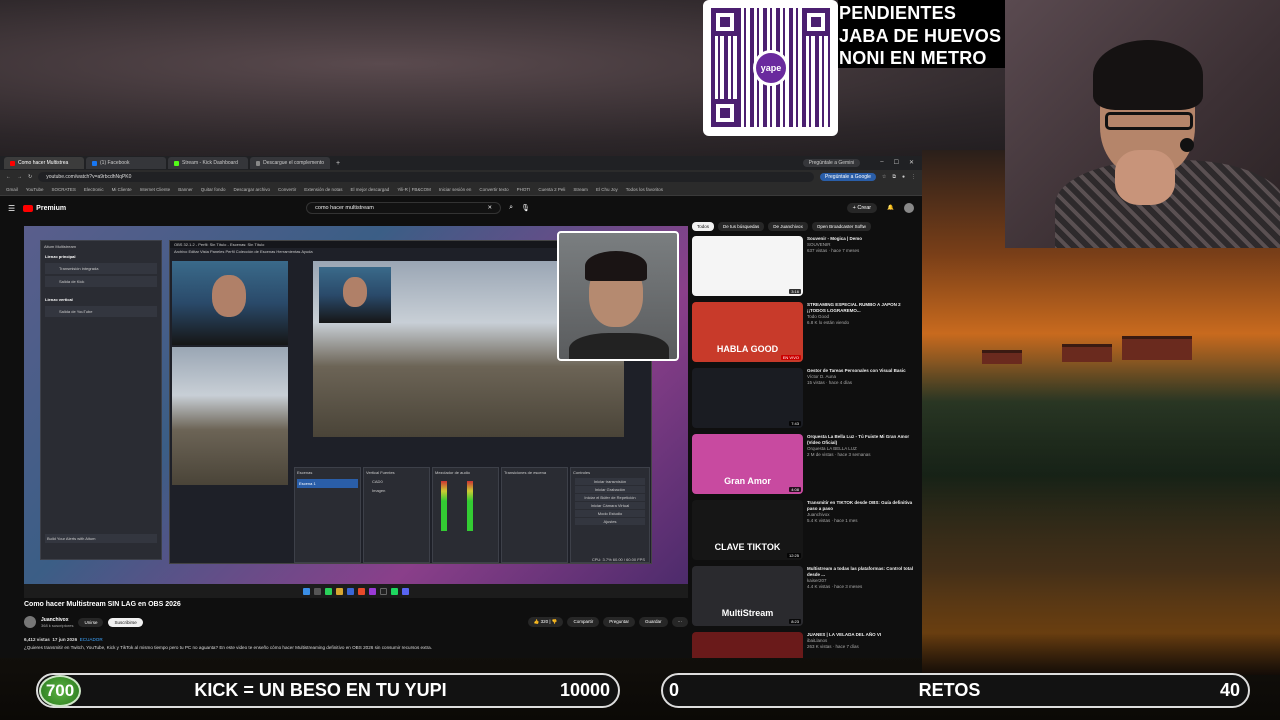  I want to click on output-youtube: Salida de YouTube, so click(101, 311).